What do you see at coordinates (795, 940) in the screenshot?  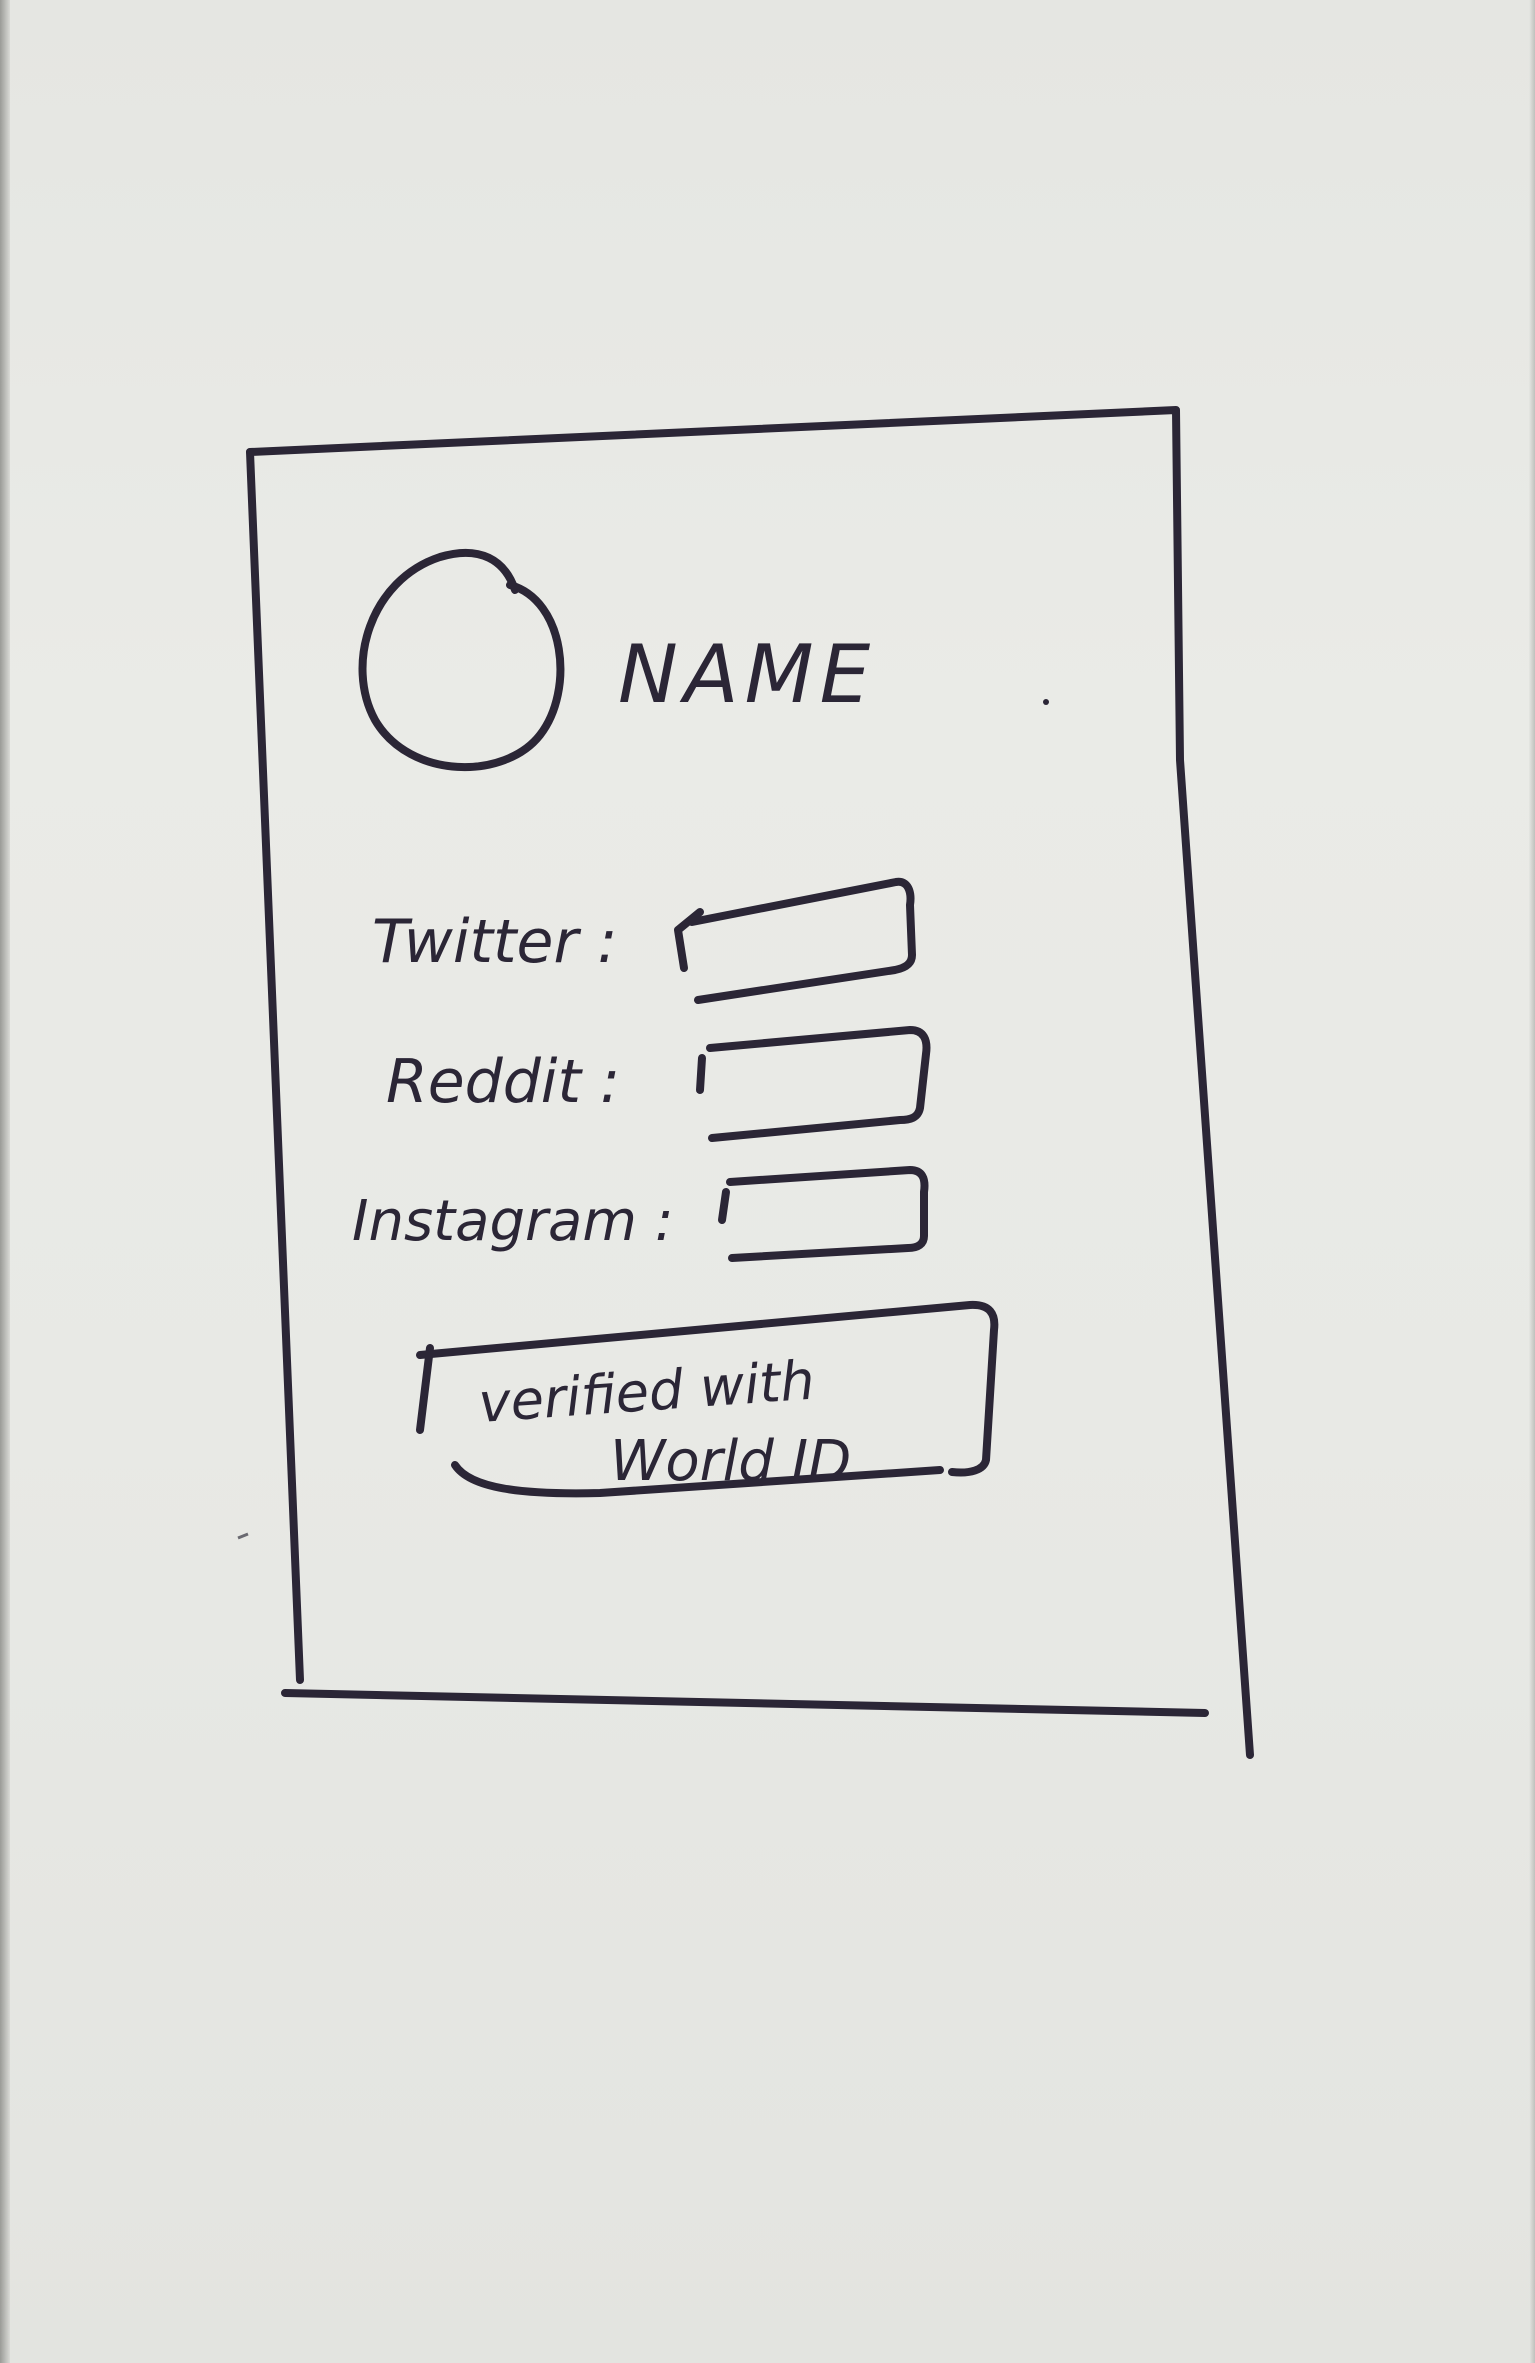 I see `twitter-input` at bounding box center [795, 940].